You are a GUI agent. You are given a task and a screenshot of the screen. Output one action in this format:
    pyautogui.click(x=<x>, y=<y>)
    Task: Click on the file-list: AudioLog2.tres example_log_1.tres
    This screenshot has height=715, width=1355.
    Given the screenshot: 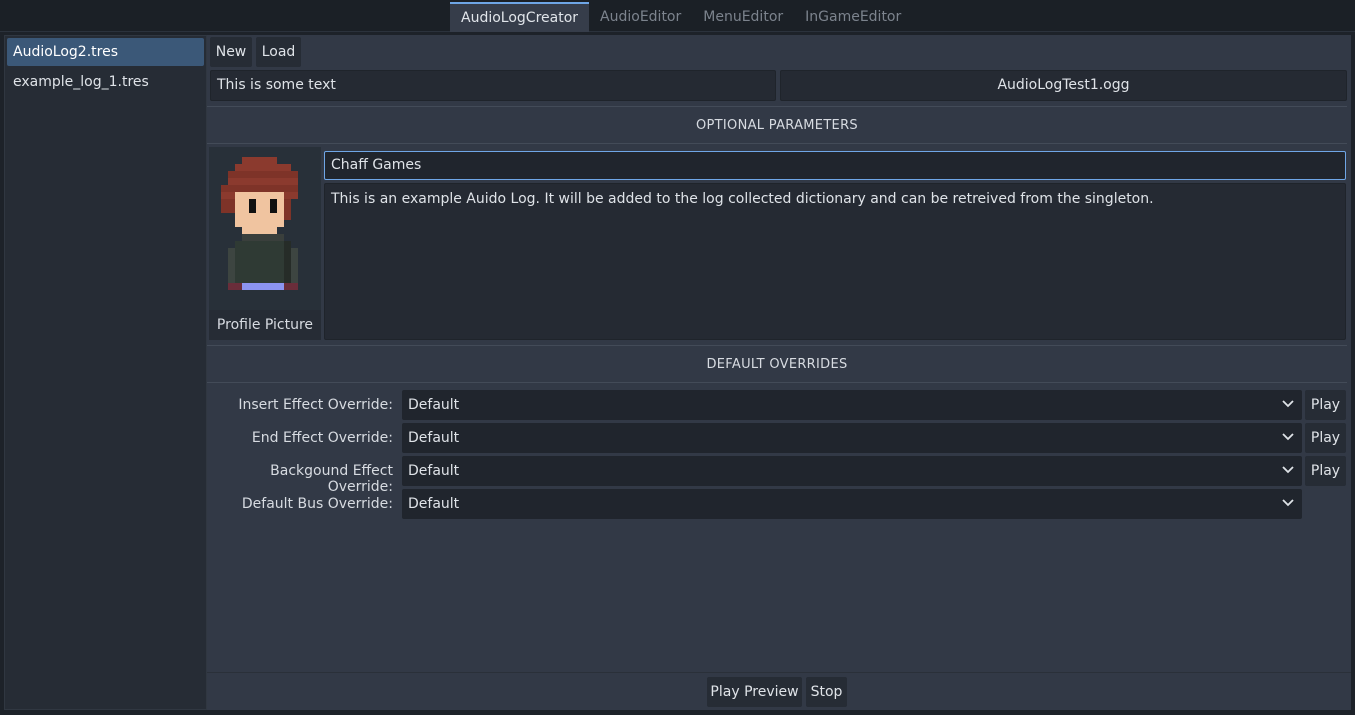 What is the action you would take?
    pyautogui.click(x=105, y=372)
    